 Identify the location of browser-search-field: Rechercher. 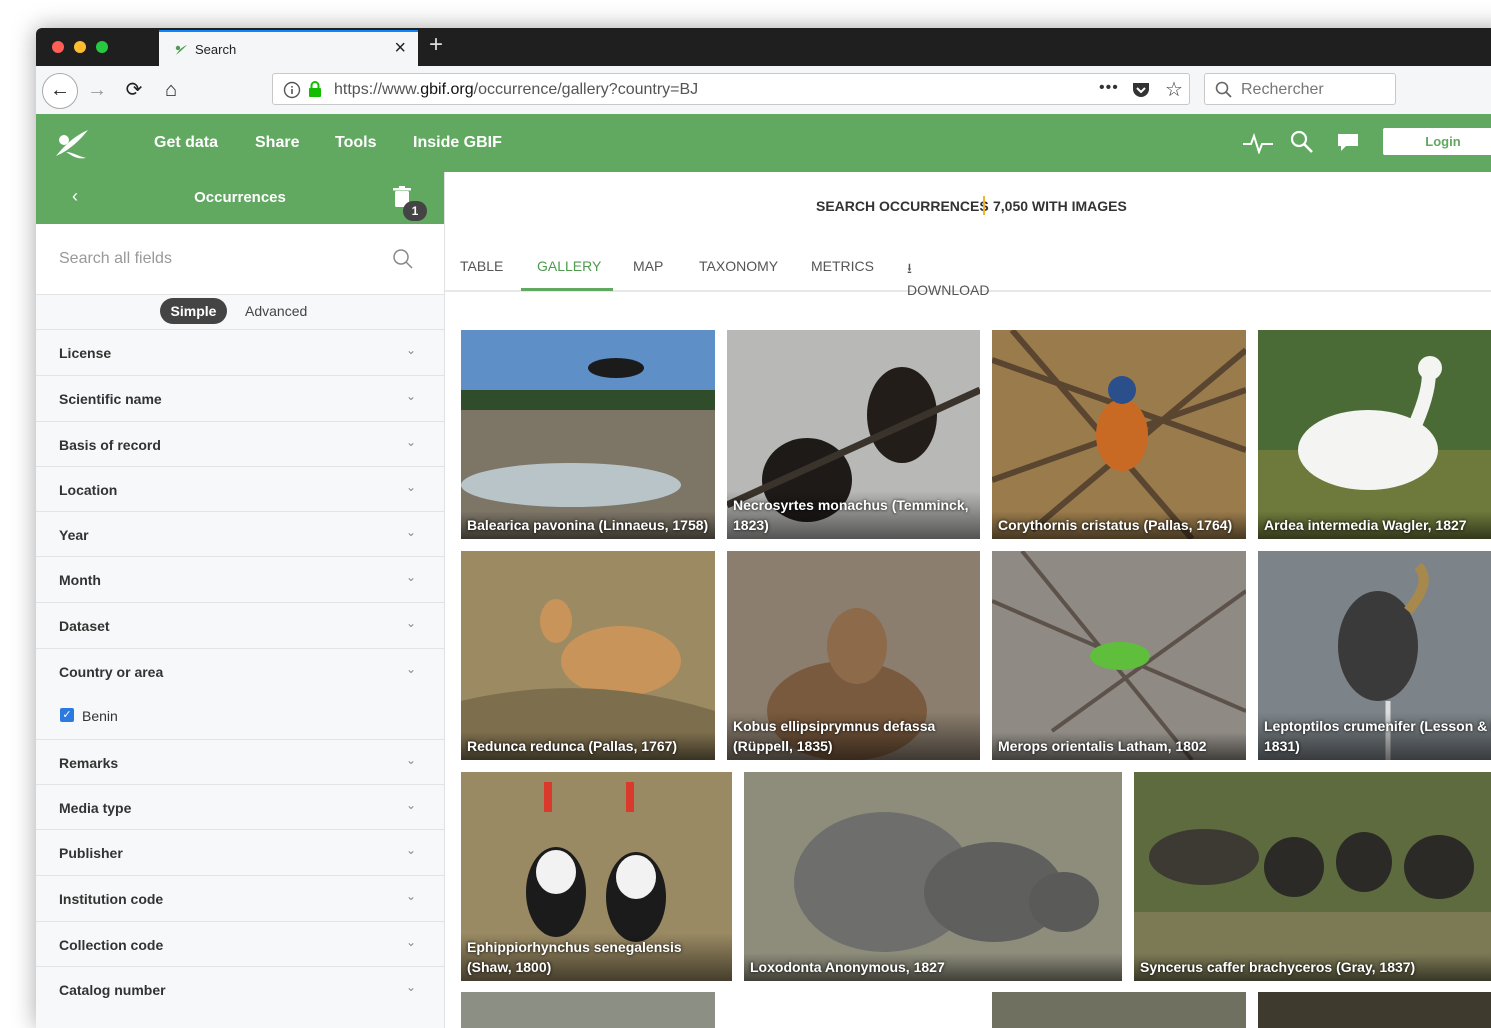
(1300, 89).